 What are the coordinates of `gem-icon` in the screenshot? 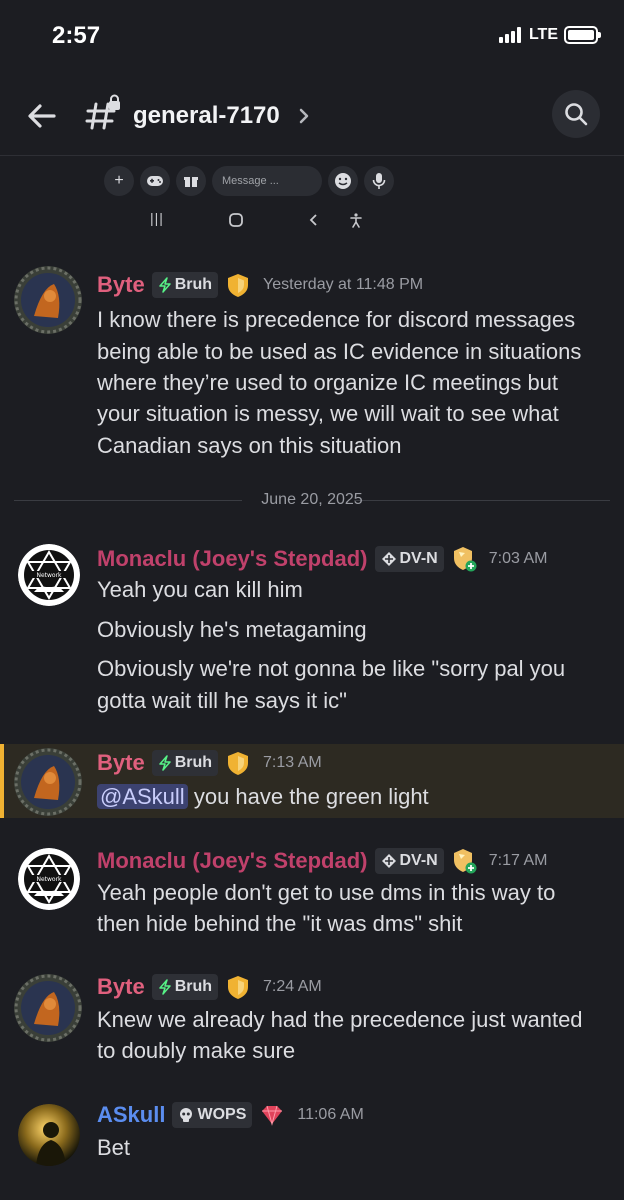 It's located at (272, 1115).